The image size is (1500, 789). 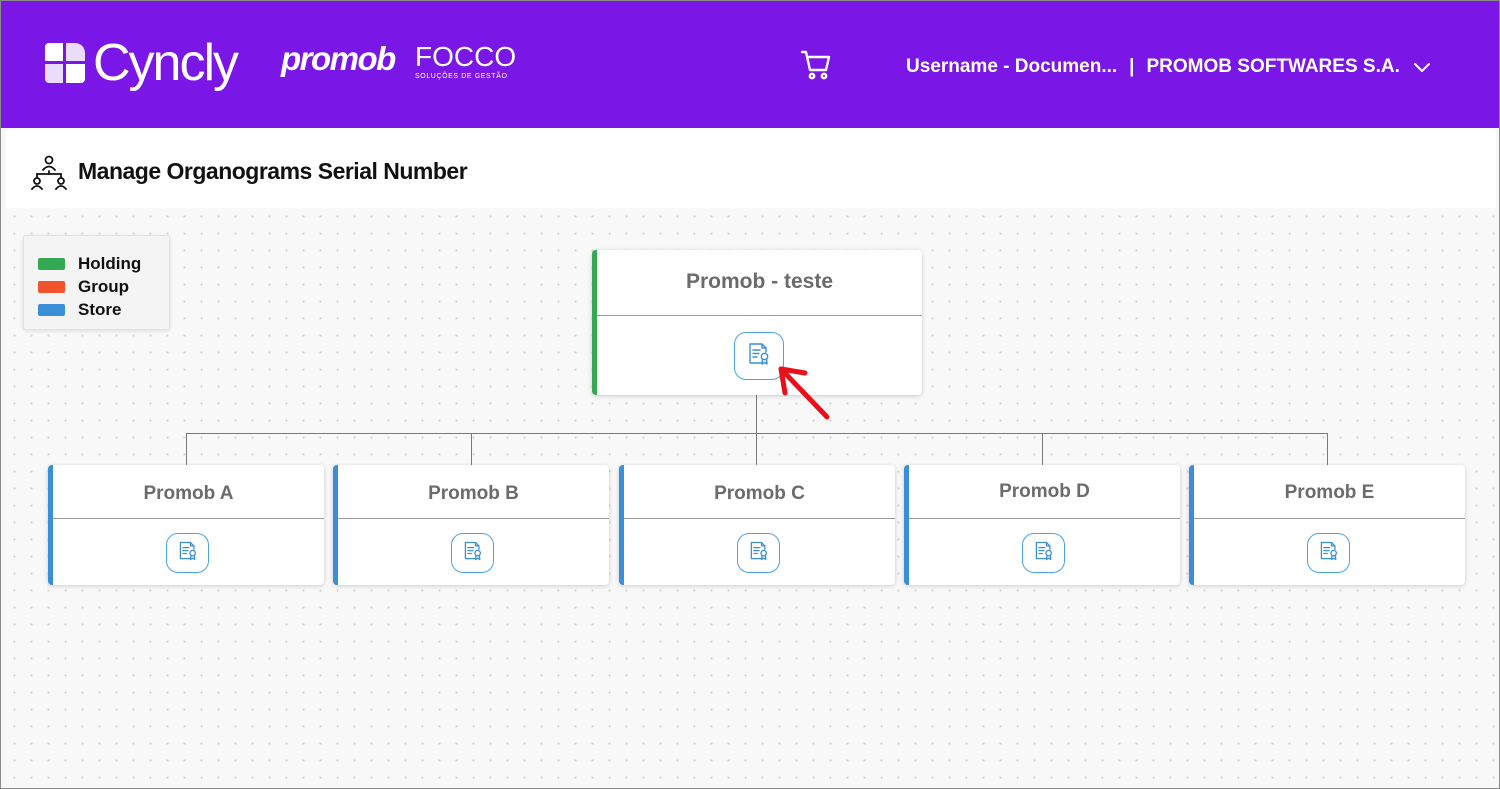 I want to click on legend-label: Holding, so click(x=110, y=263).